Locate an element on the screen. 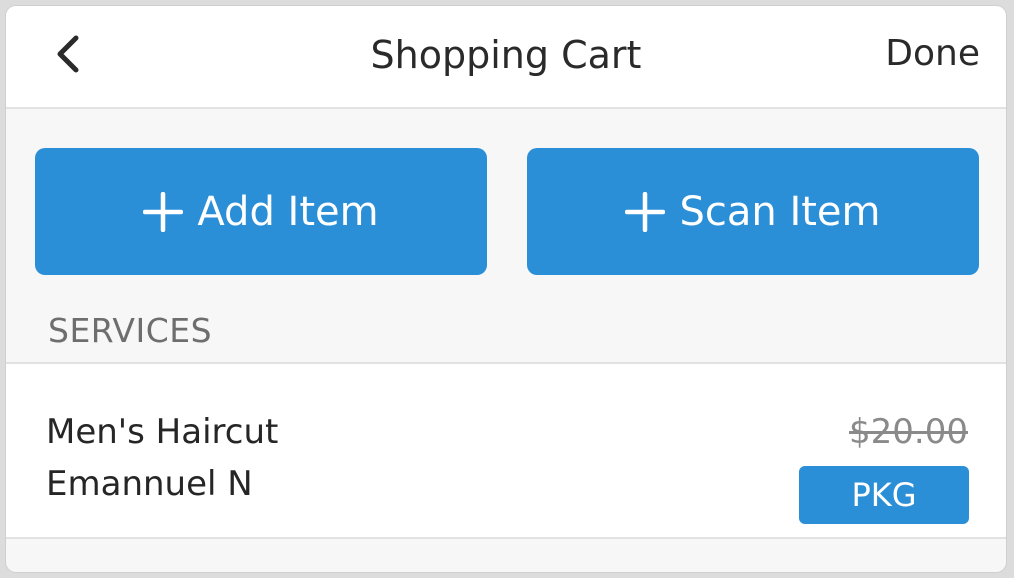 Image resolution: width=1014 pixels, height=578 pixels. scan-item-label: Scan Item is located at coordinates (780, 211).